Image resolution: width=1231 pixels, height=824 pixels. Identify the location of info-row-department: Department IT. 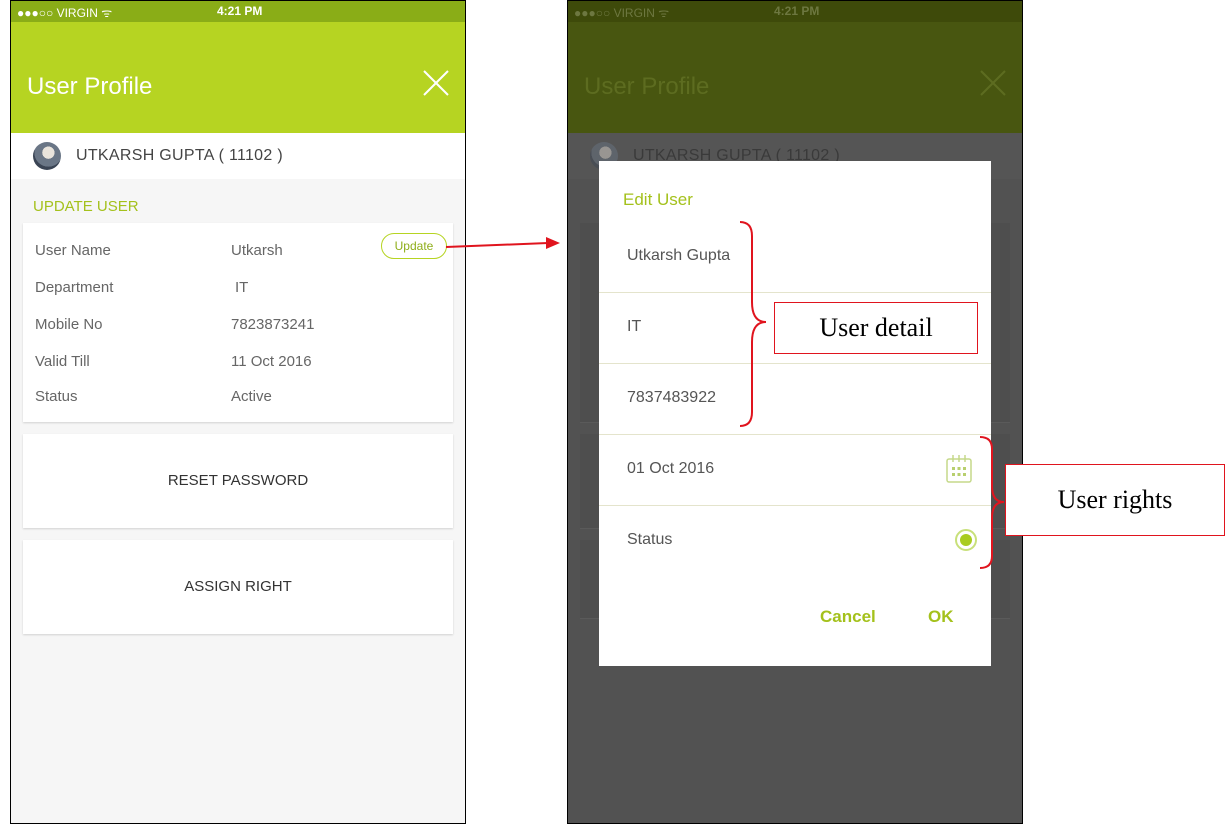
(238, 289).